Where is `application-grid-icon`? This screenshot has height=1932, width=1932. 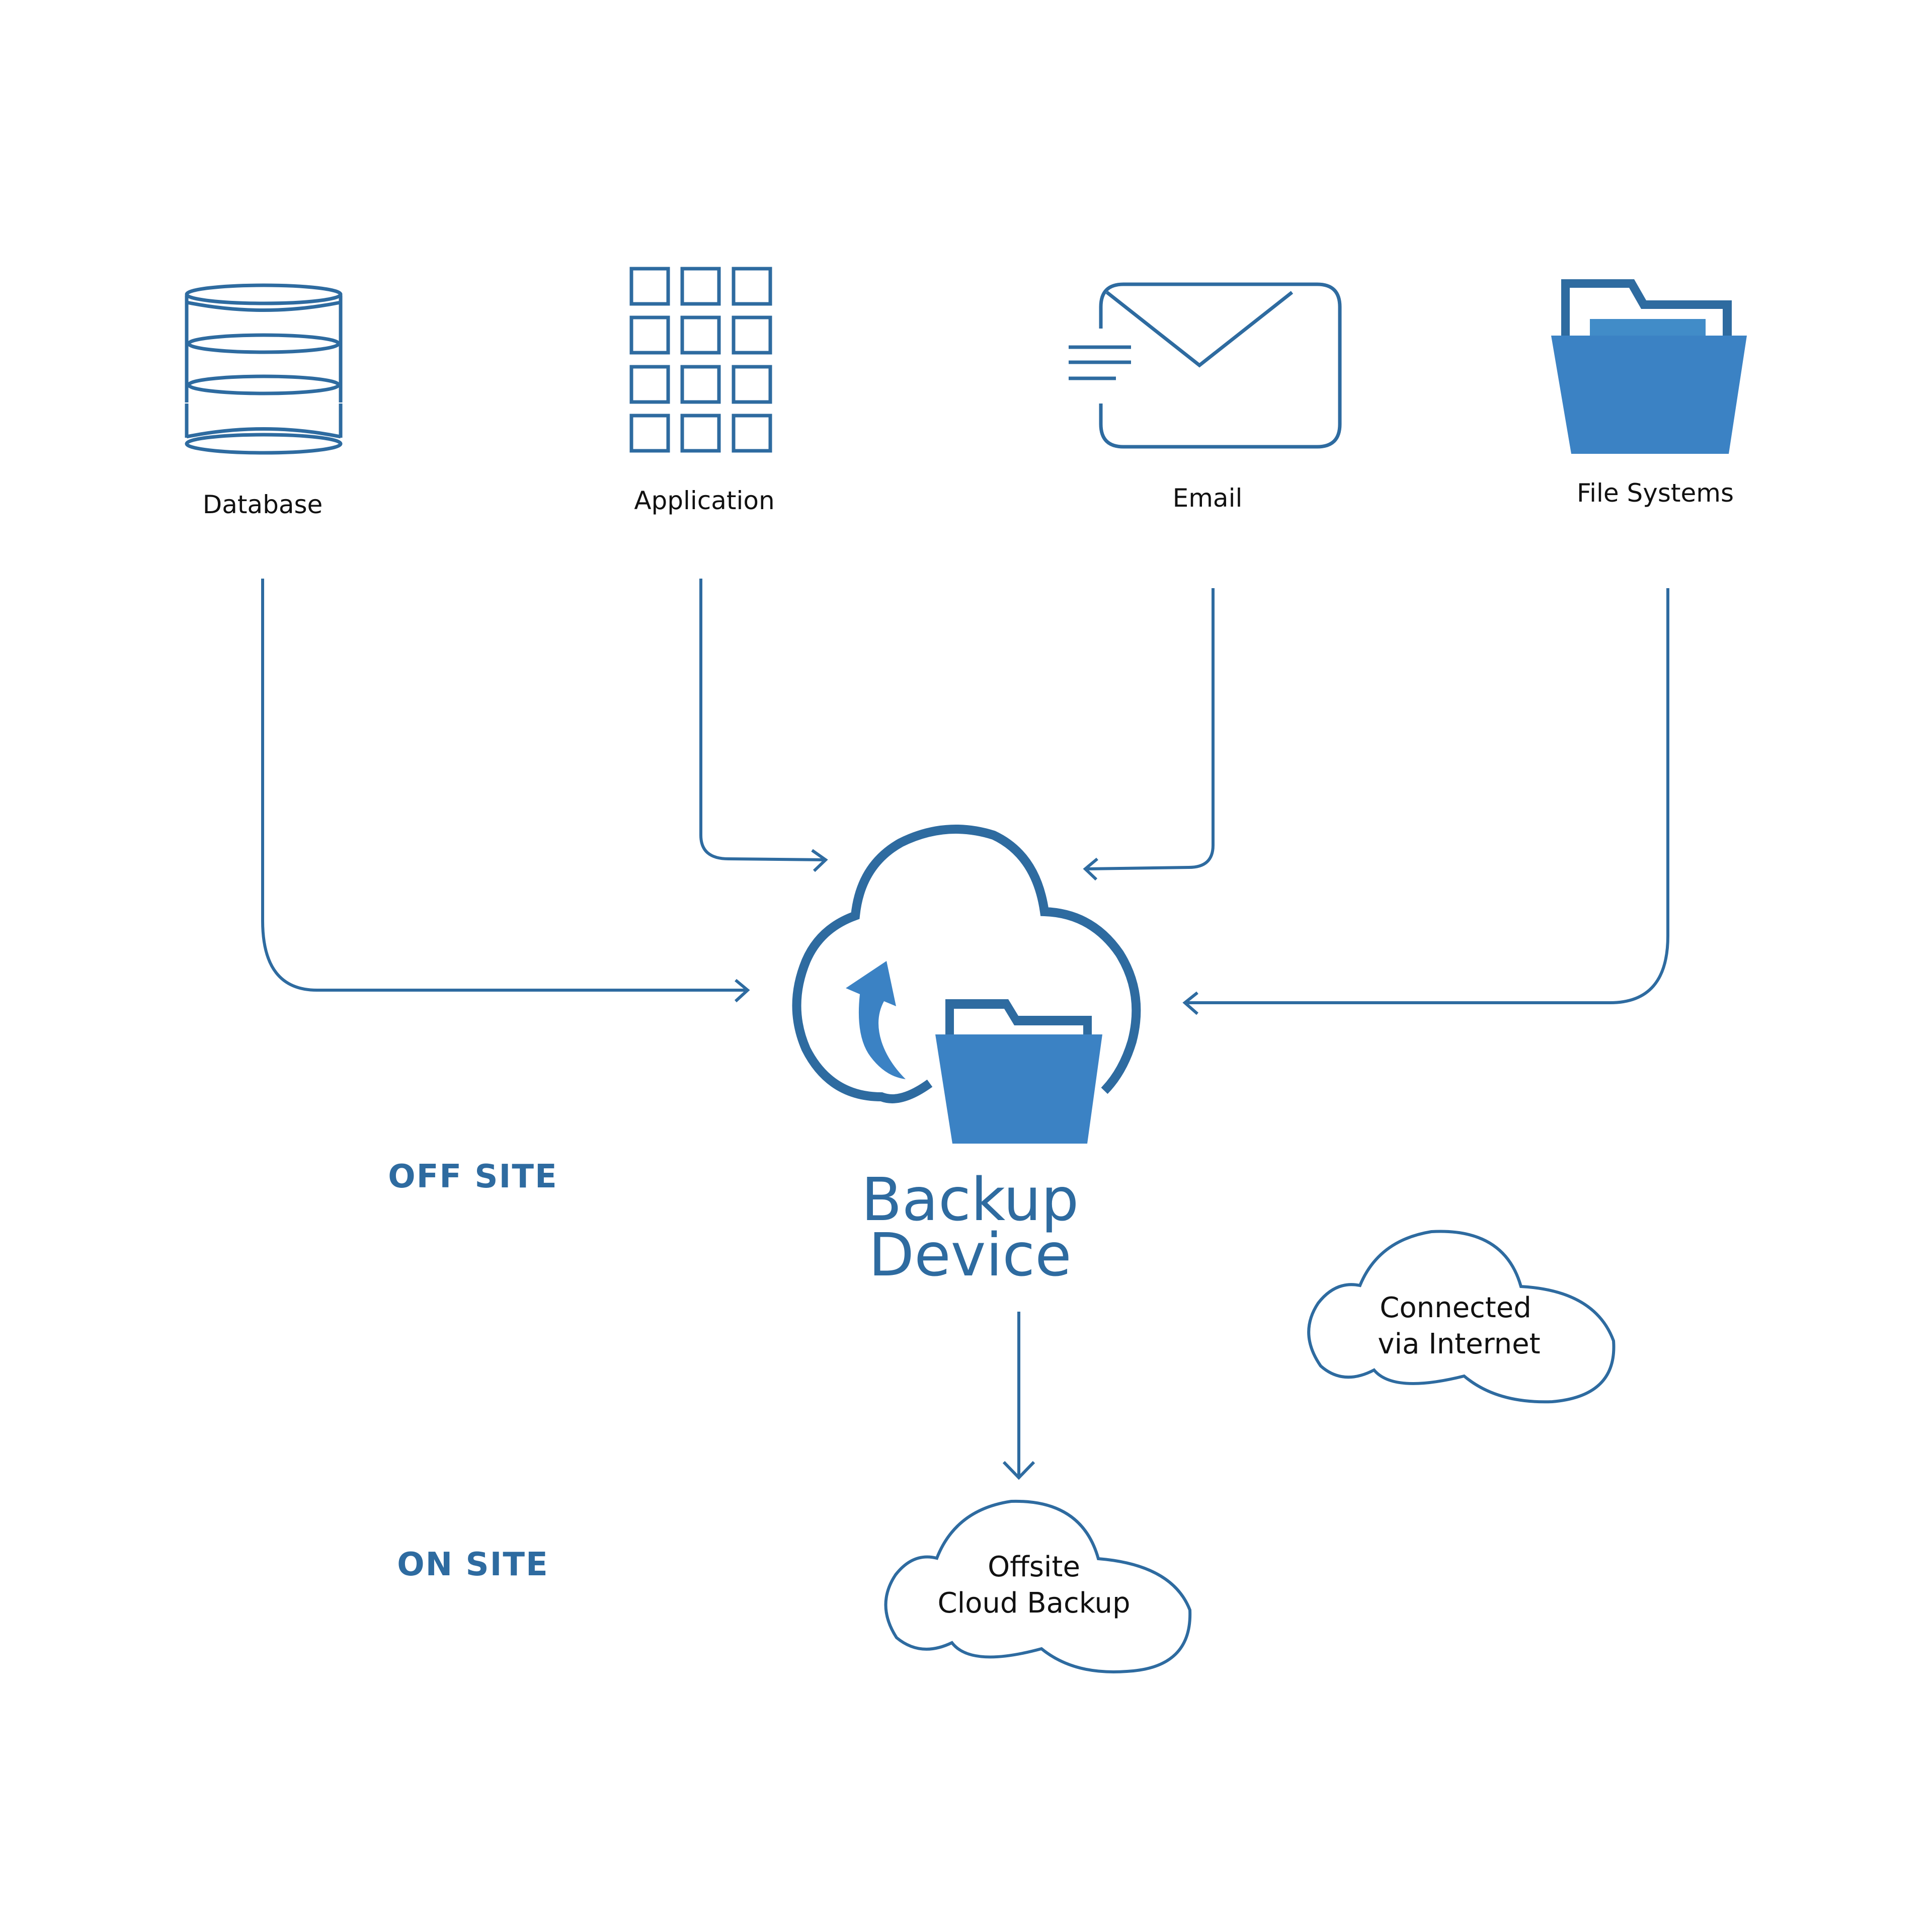
application-grid-icon is located at coordinates (701, 360).